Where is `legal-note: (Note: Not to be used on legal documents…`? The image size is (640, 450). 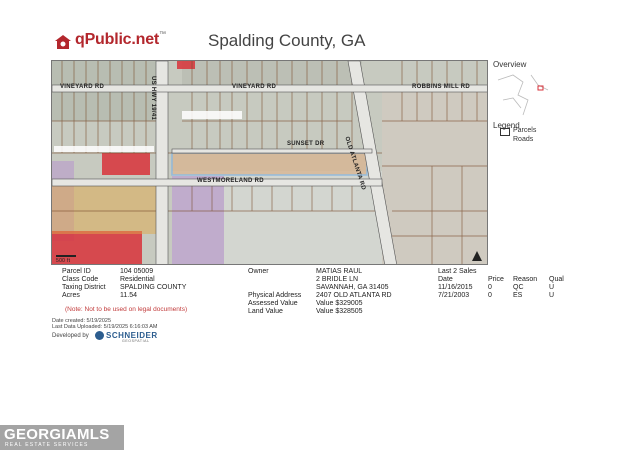
legal-note: (Note: Not to be used on legal documents… is located at coordinates (126, 309).